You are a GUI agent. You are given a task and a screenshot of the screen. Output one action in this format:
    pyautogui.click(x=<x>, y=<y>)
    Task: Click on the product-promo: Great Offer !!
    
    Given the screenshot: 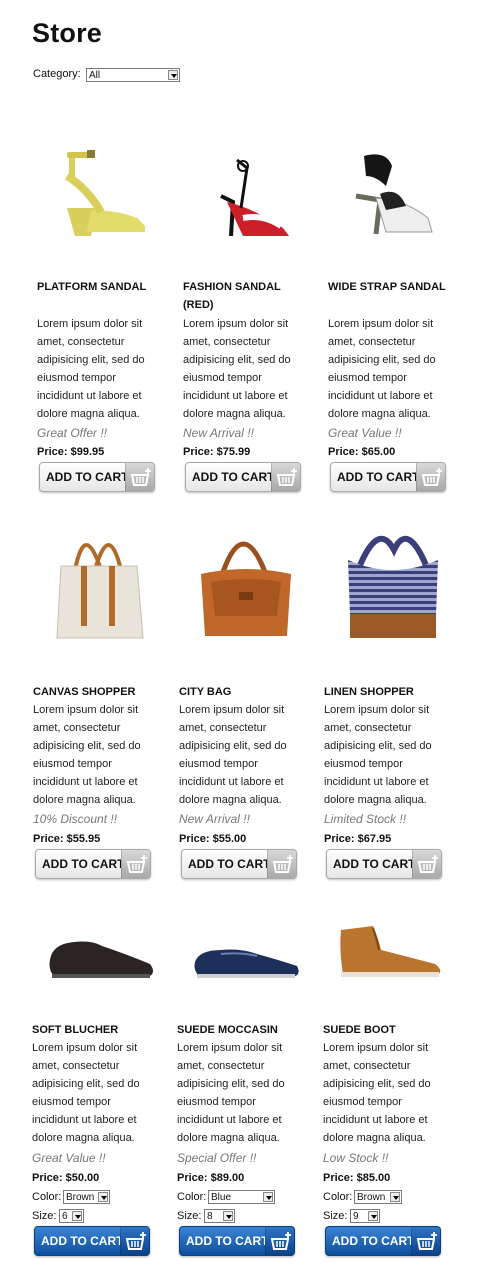 What is the action you would take?
    pyautogui.click(x=72, y=433)
    